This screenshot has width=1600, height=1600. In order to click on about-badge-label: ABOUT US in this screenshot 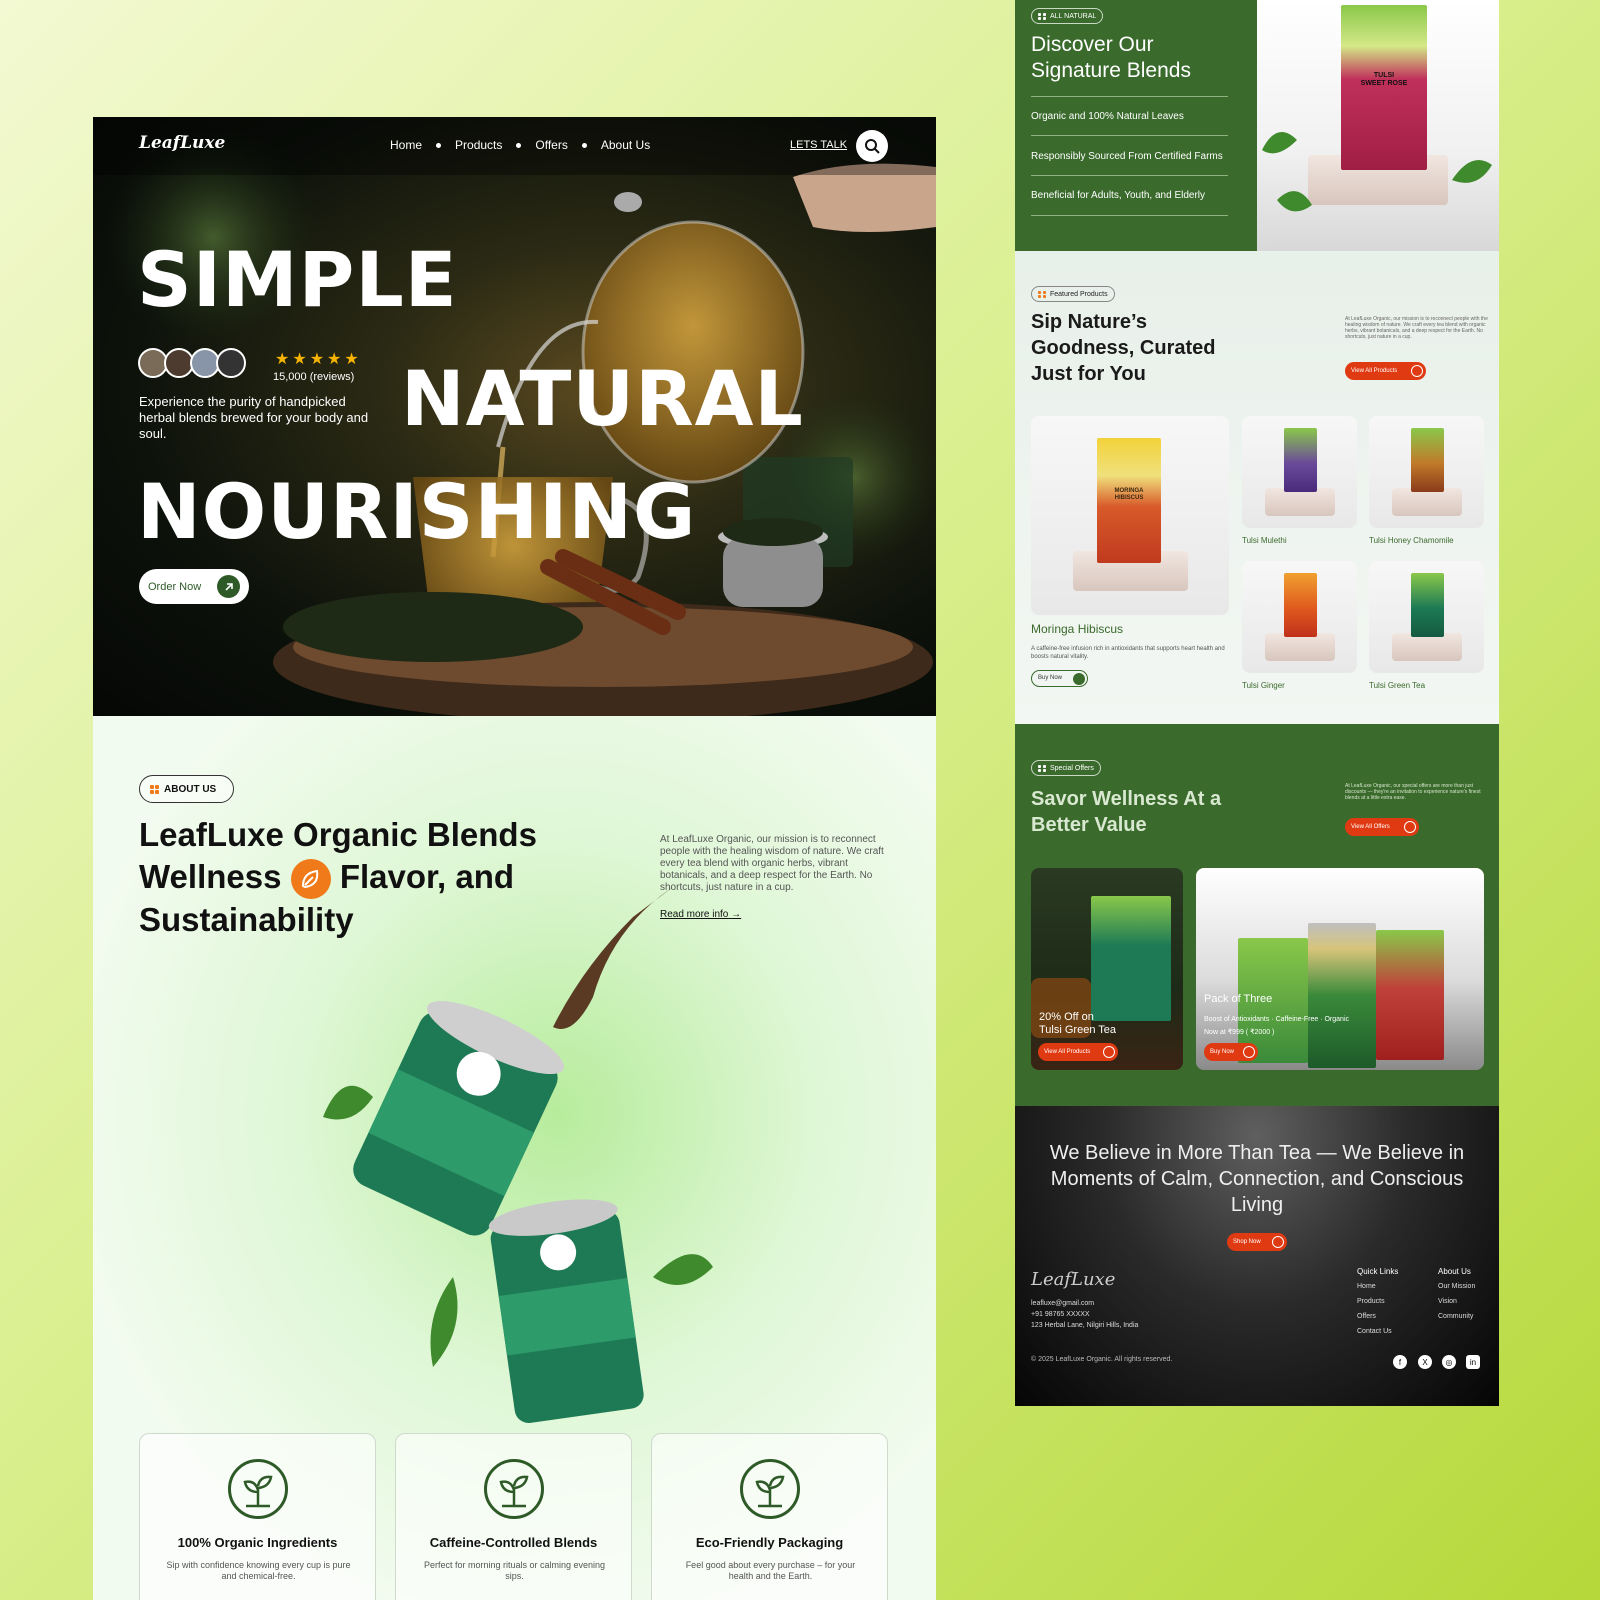, I will do `click(190, 789)`.